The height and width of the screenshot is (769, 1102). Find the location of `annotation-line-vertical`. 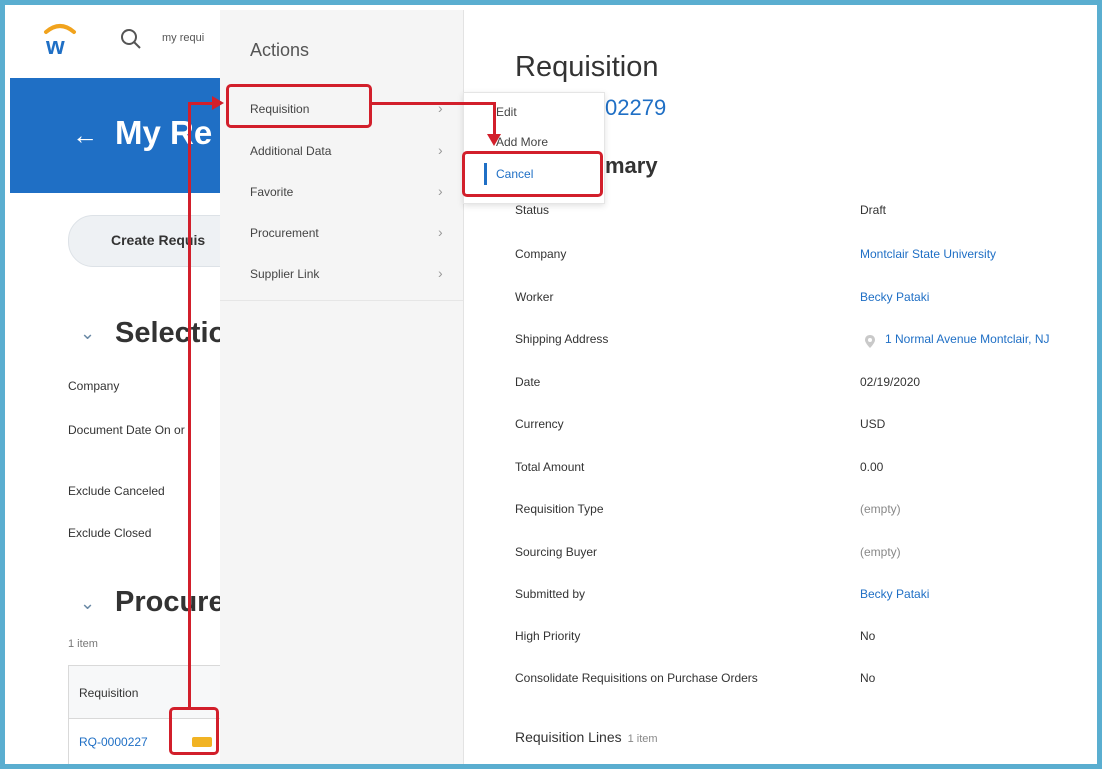

annotation-line-vertical is located at coordinates (189, 404).